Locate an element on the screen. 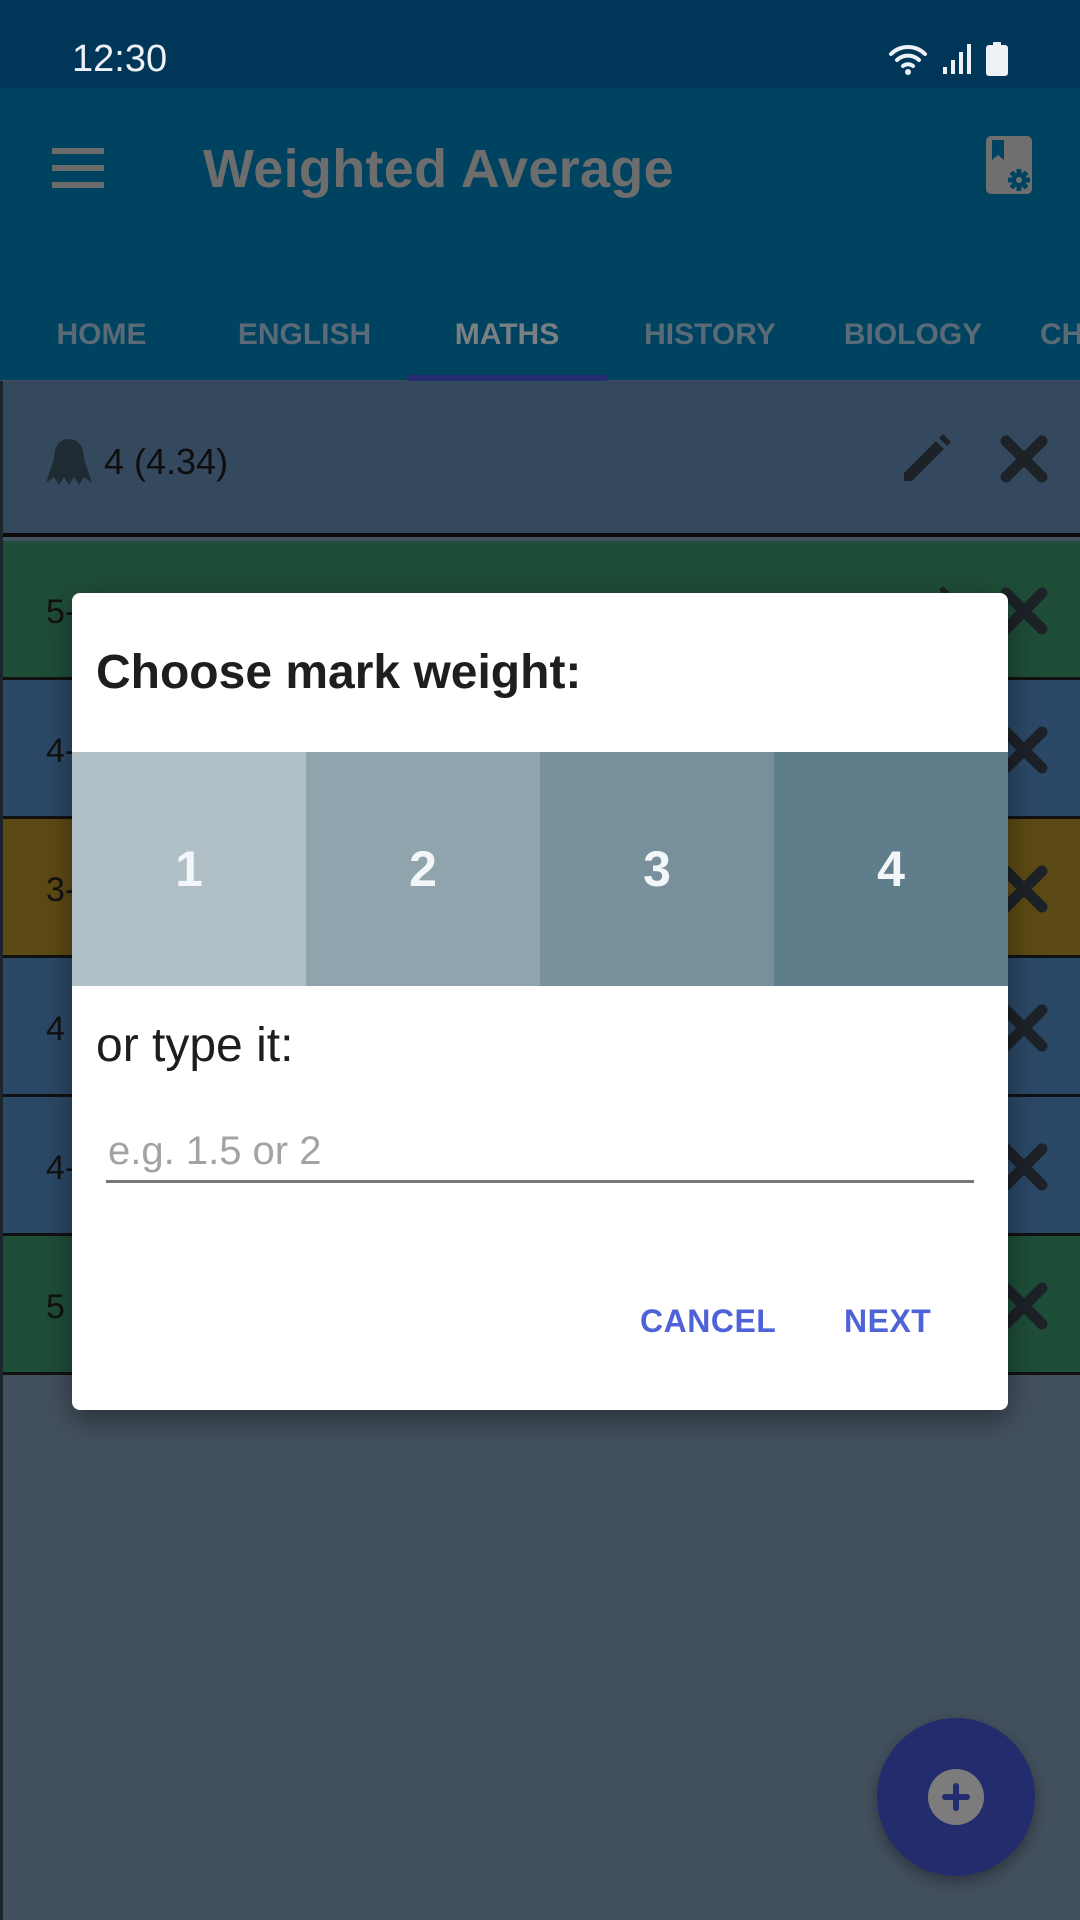 The image size is (1080, 1920). app-title: Weighted Average is located at coordinates (438, 169).